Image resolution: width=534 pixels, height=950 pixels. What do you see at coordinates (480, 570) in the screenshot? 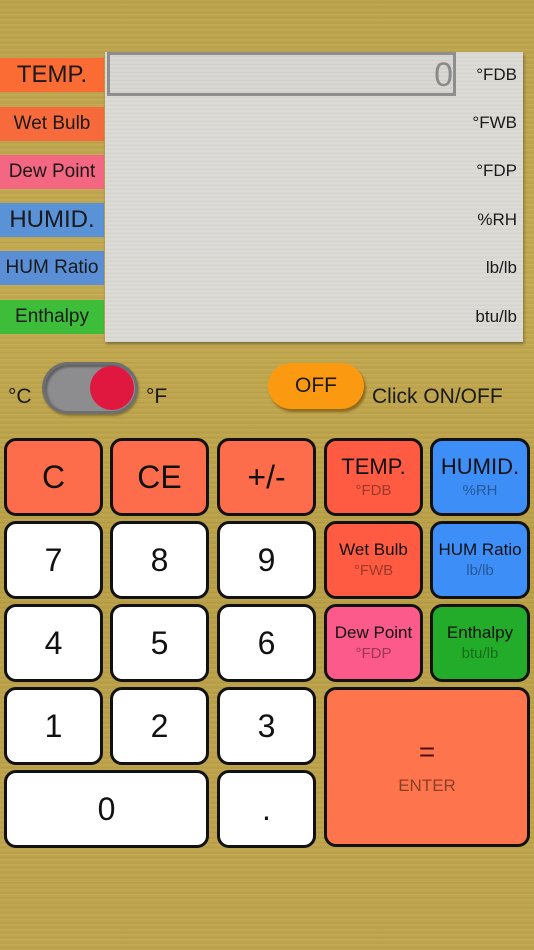
I see `hum-ratio-button-unit: lb/lb` at bounding box center [480, 570].